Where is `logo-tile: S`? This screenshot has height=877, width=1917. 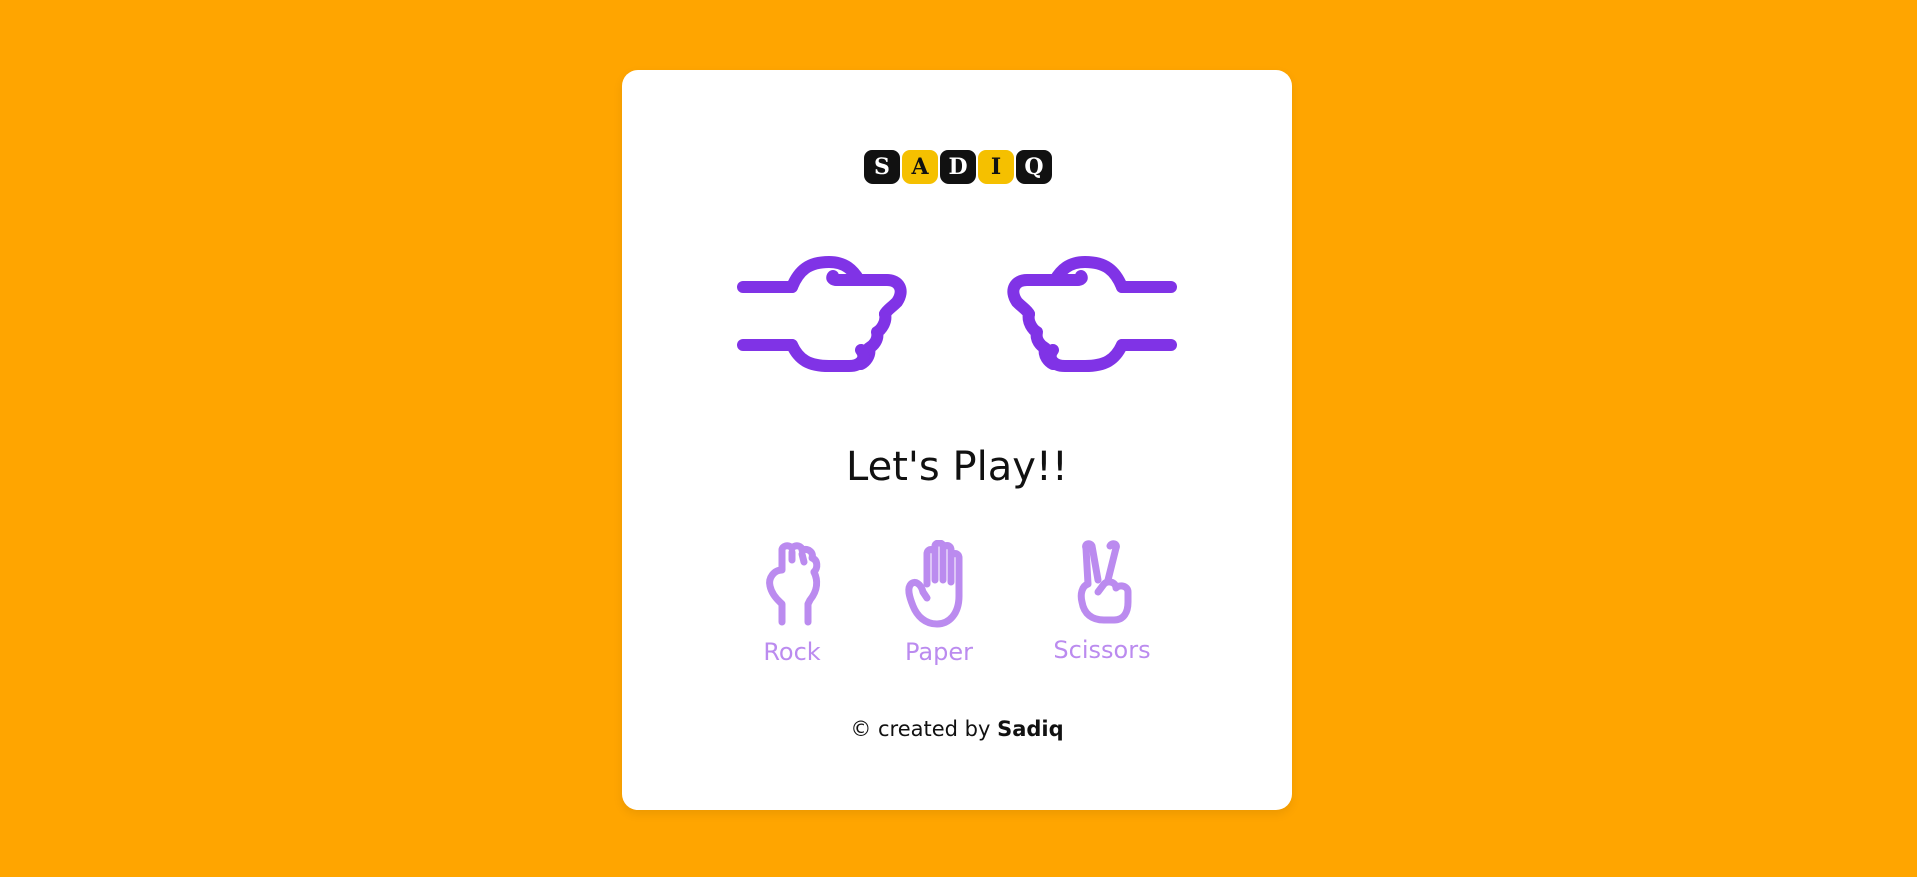
logo-tile: S is located at coordinates (882, 167).